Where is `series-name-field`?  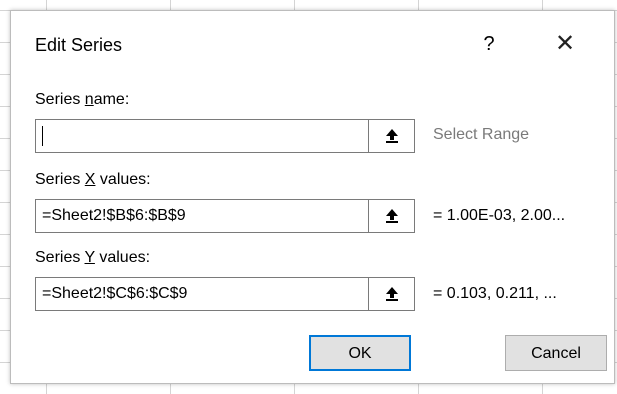
series-name-field is located at coordinates (225, 136).